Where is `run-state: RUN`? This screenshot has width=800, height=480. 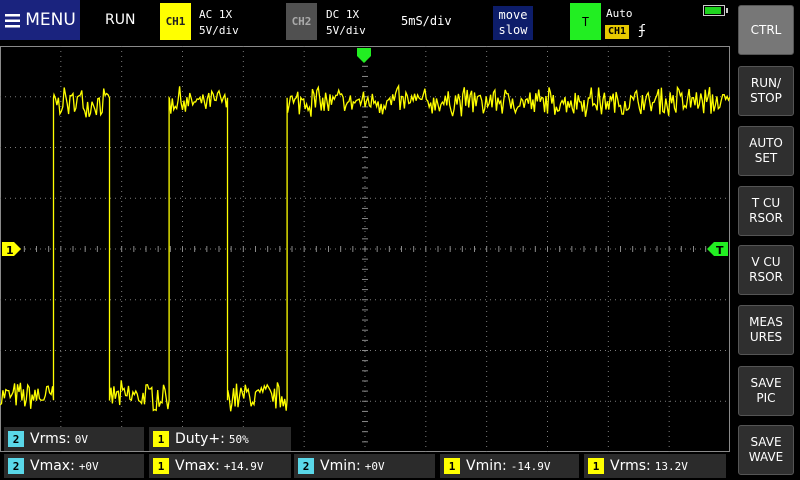
run-state: RUN is located at coordinates (120, 20).